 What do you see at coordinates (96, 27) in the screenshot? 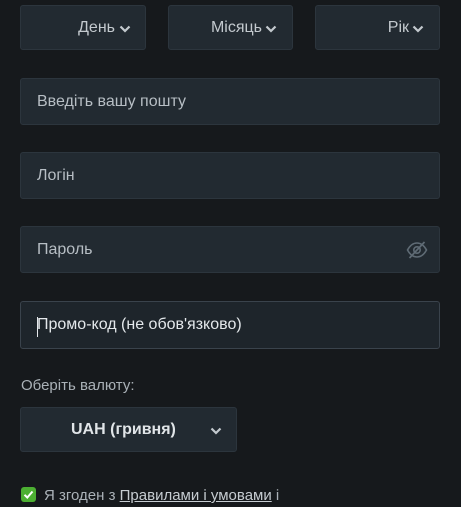
I see `day-select-label: День` at bounding box center [96, 27].